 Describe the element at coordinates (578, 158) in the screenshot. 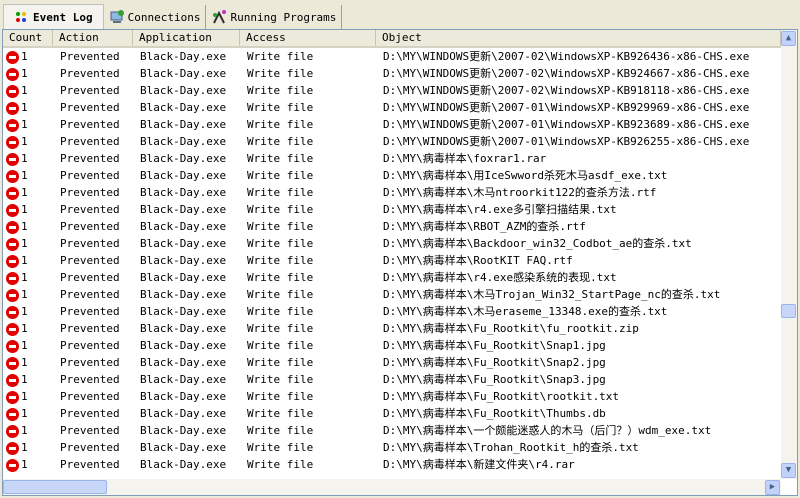

I see `cell-object: D:\MY\病毒样本\foxrar1.rar` at that location.